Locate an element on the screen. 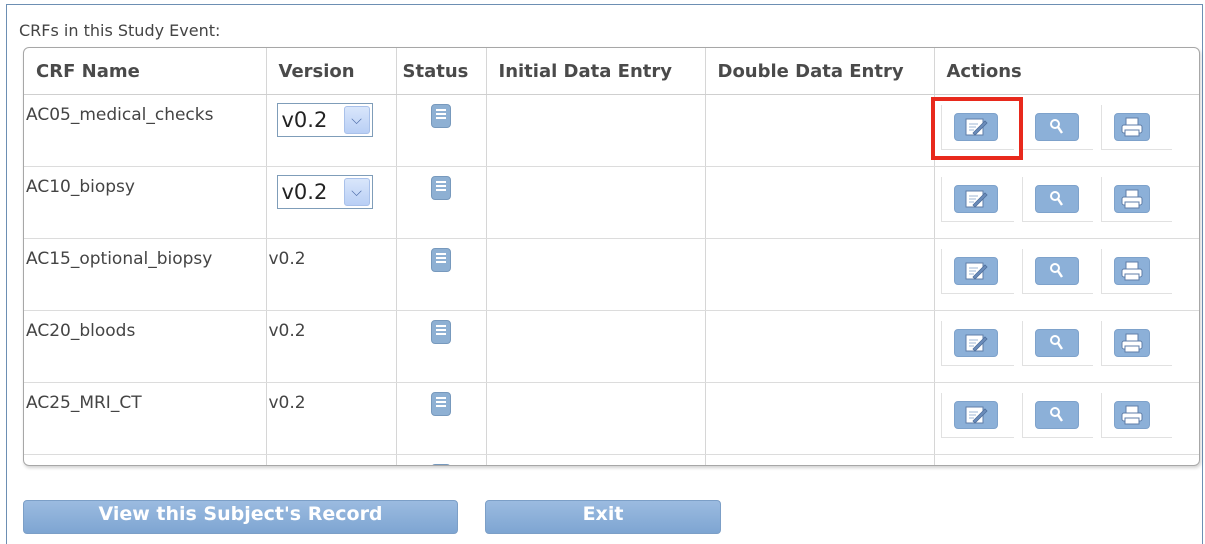 This screenshot has height=544, width=1205. view-subject-record-button: View this Subject's Record is located at coordinates (240, 517).